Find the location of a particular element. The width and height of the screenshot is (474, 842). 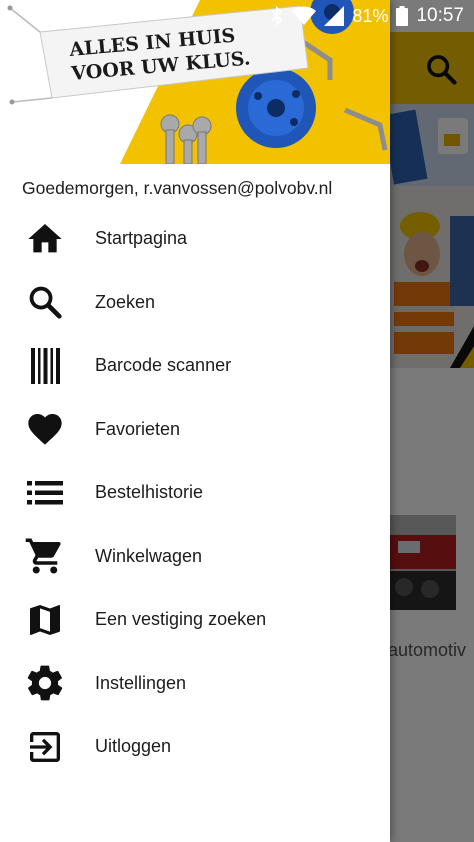

list-icon is located at coordinates (45, 493).